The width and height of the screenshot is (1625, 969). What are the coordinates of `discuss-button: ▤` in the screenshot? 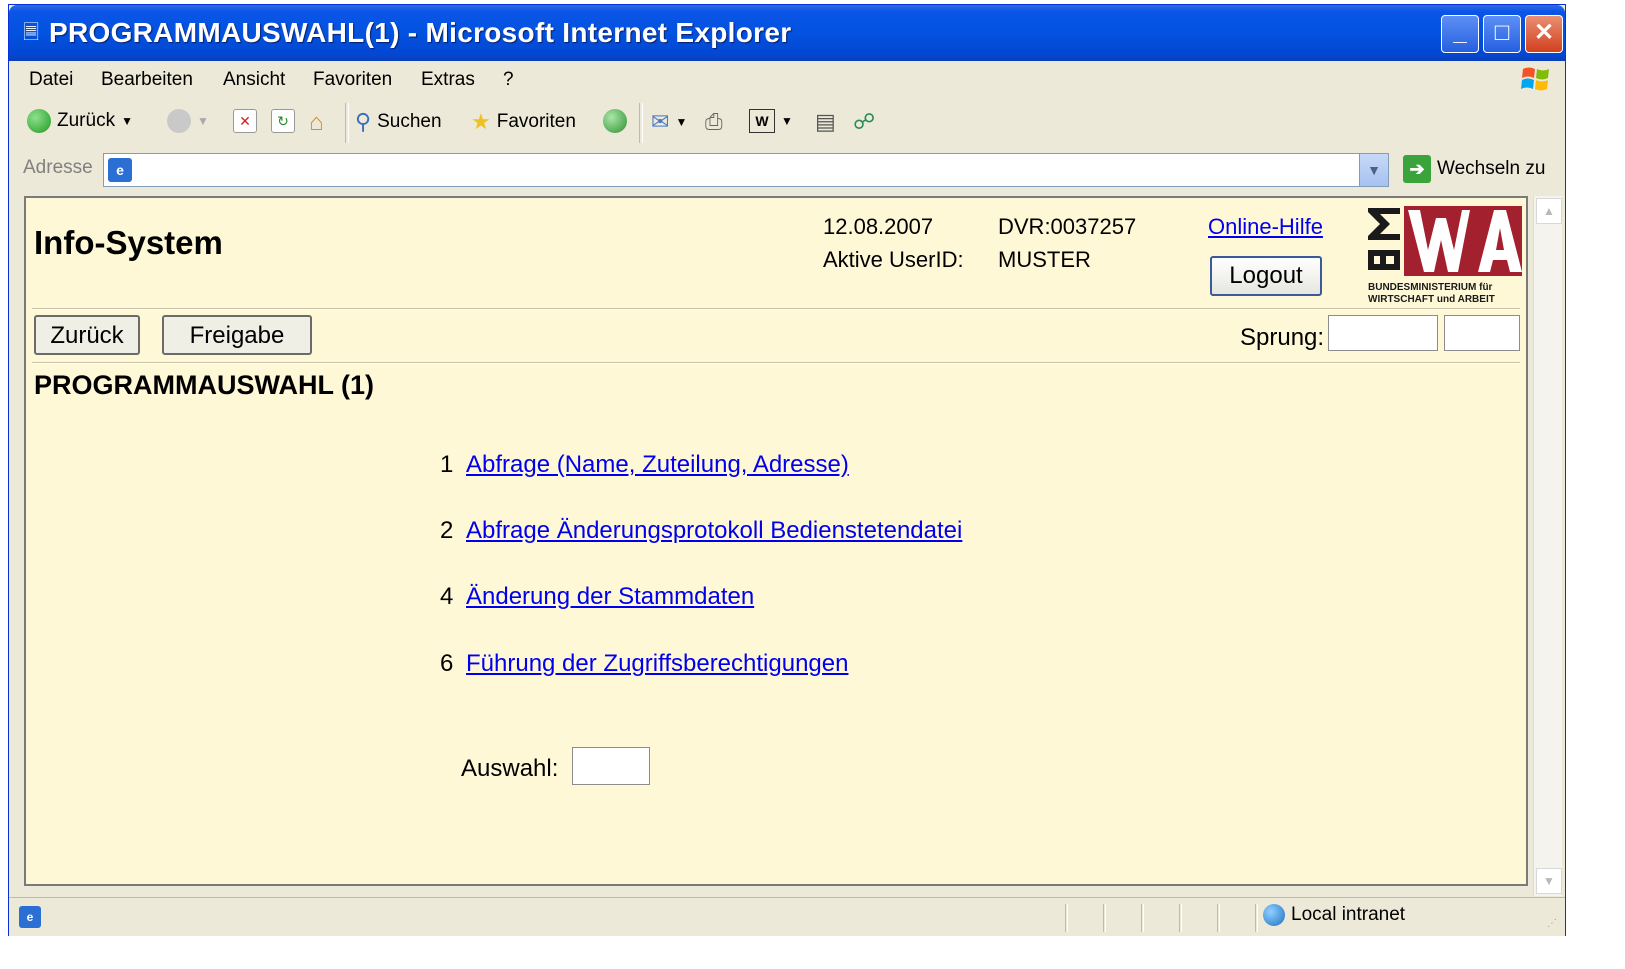 It's located at (825, 122).